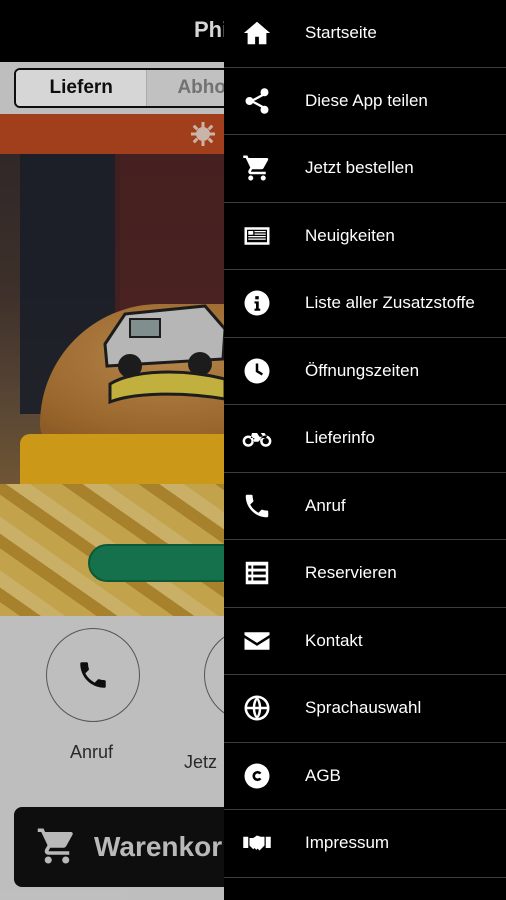 The width and height of the screenshot is (506, 900). I want to click on drawer-item-label: Neuigkeiten, so click(350, 235).